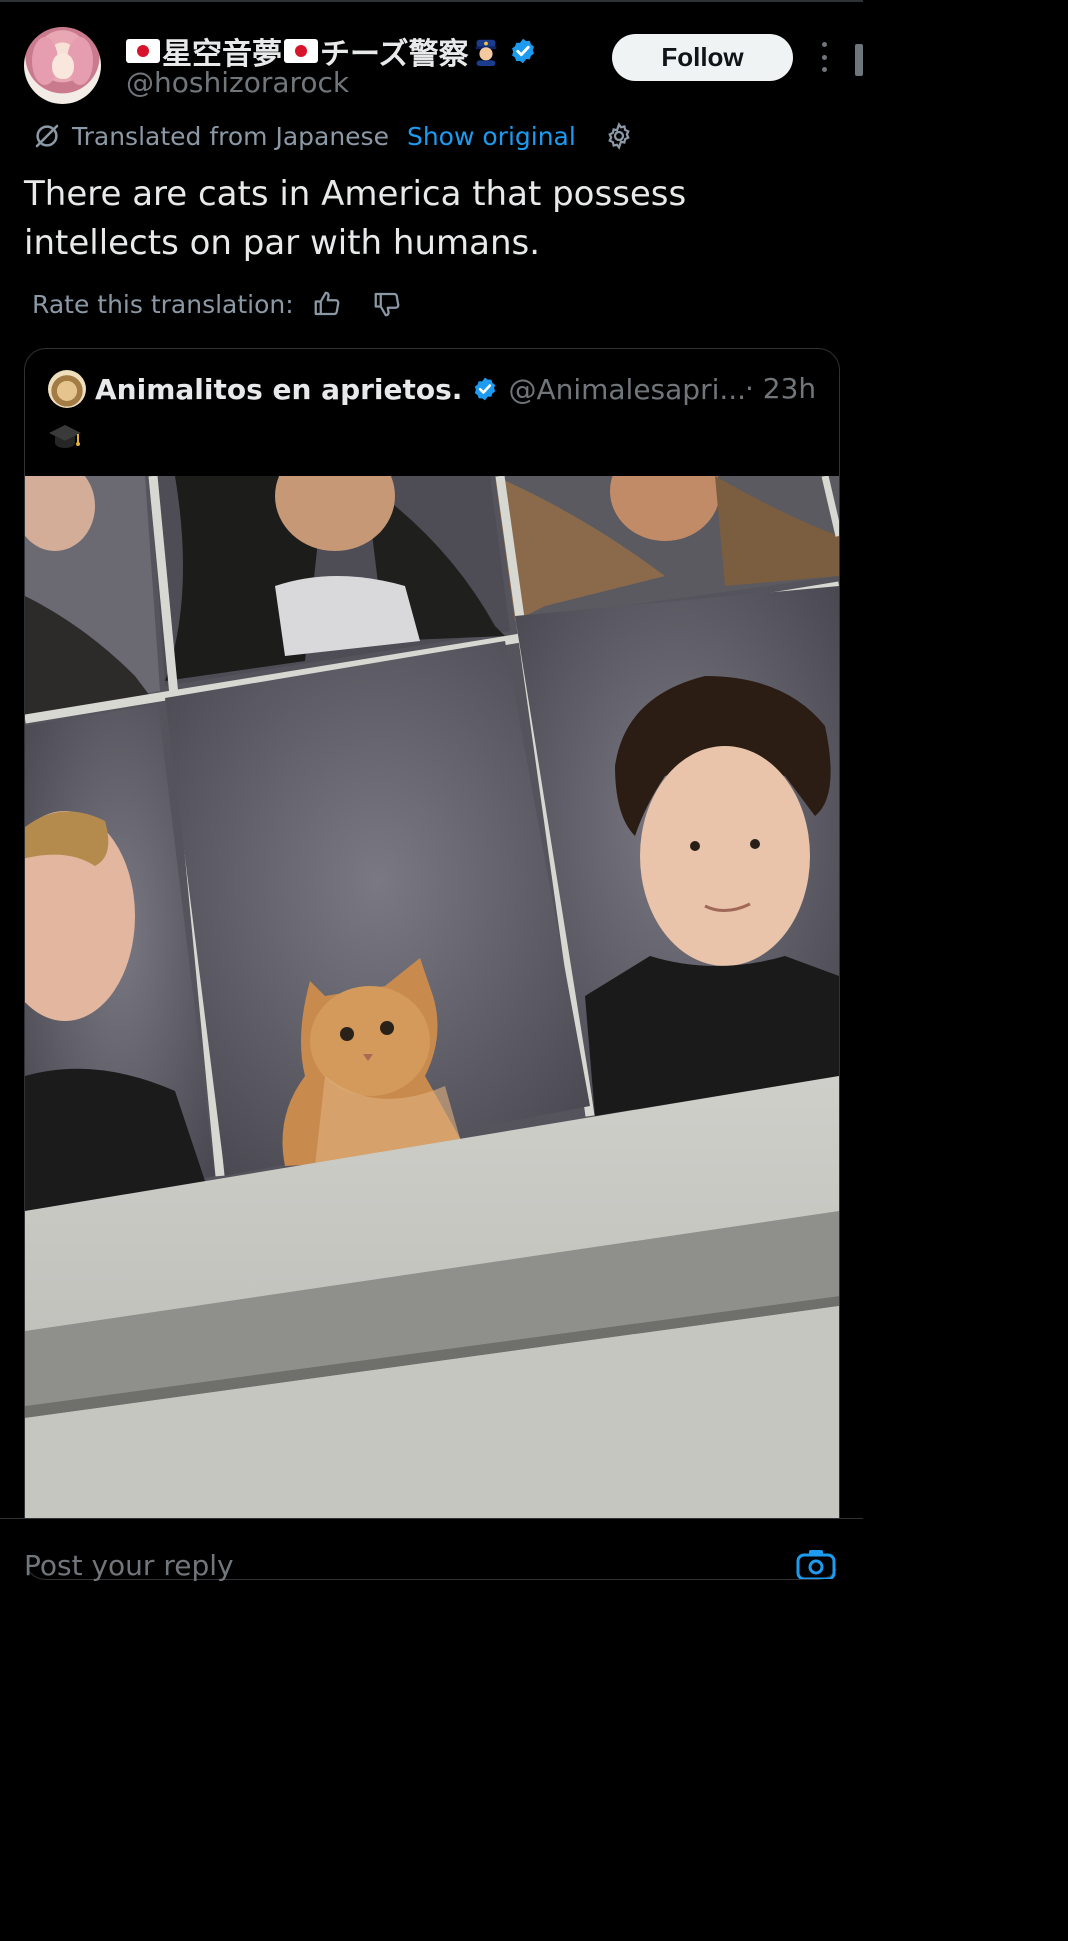 The height and width of the screenshot is (1941, 1068). Describe the element at coordinates (824, 57) in the screenshot. I see `more-options-icon` at that location.